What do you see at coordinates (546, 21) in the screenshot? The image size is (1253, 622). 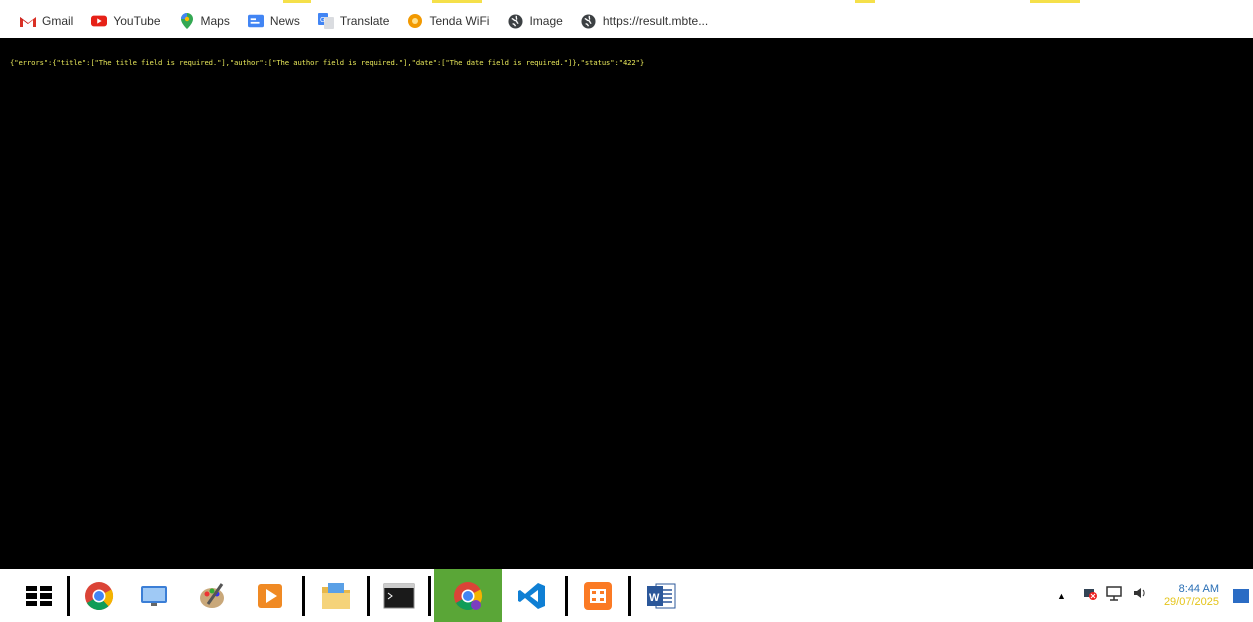 I see `bookmark-label: Image` at bounding box center [546, 21].